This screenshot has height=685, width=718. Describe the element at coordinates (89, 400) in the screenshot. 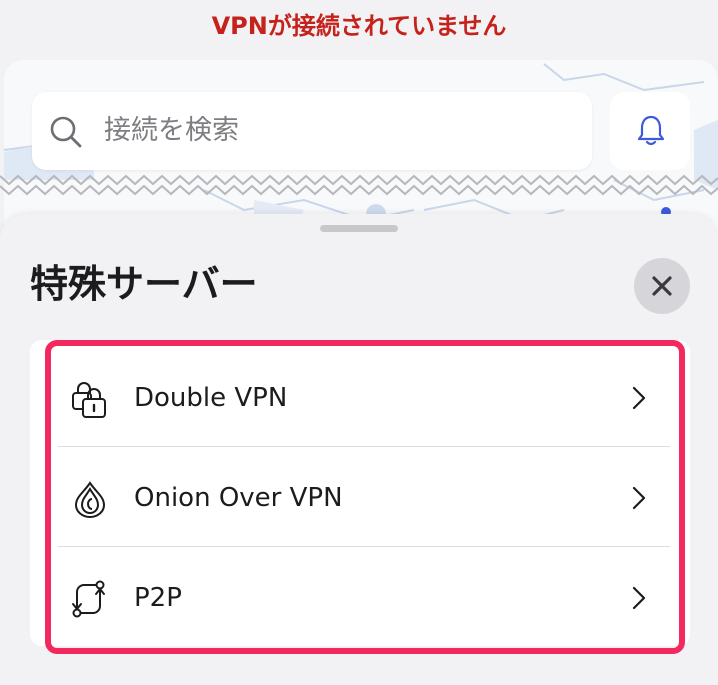

I see `double-lock-icon` at that location.